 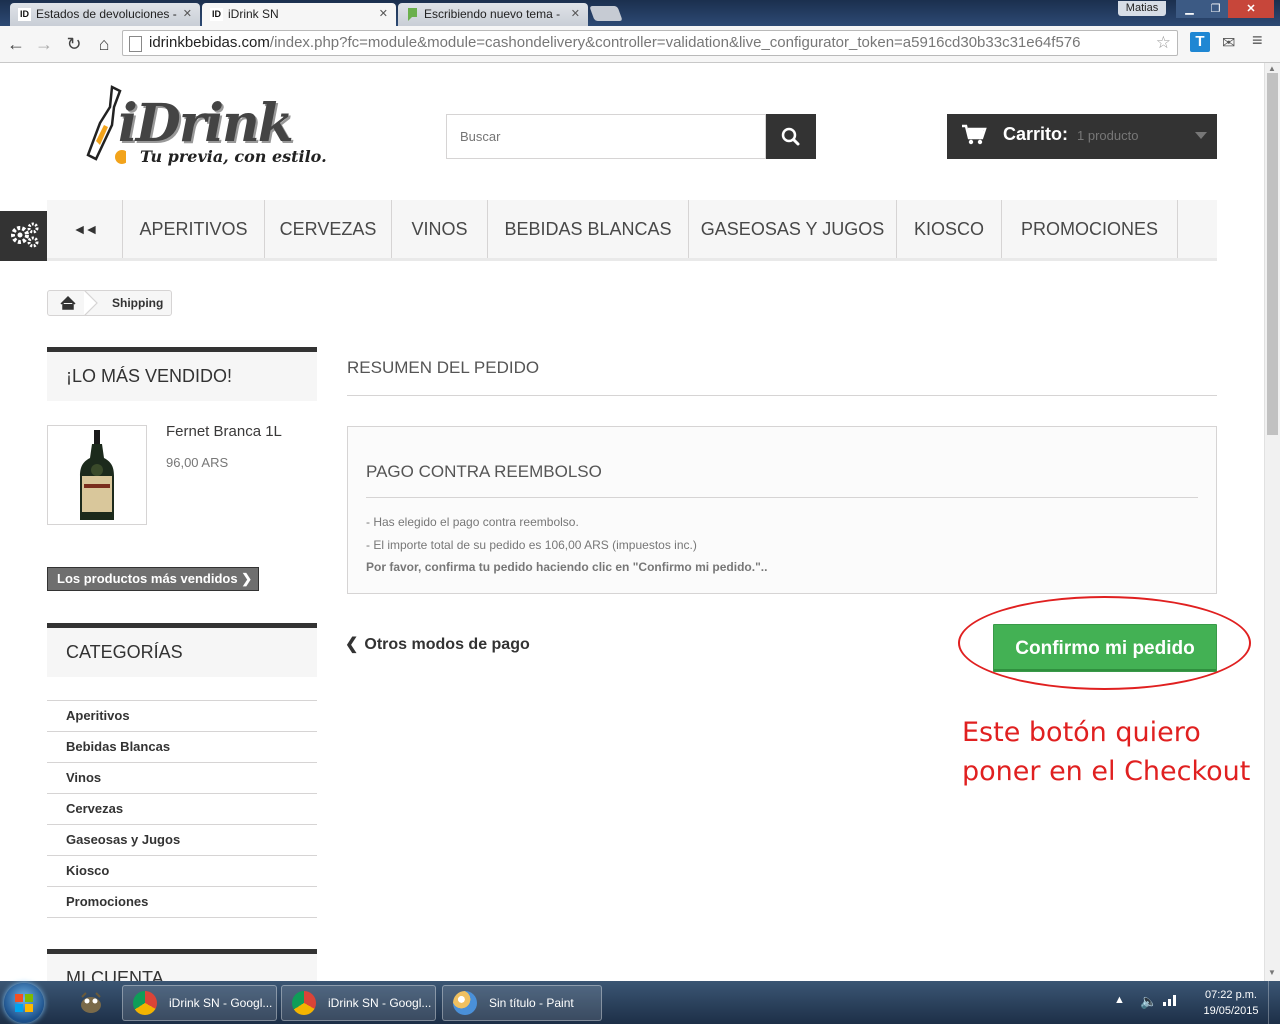 I want to click on tab-escribiendo-tema: Escribiendo nuevo tema - ✕, so click(x=493, y=14).